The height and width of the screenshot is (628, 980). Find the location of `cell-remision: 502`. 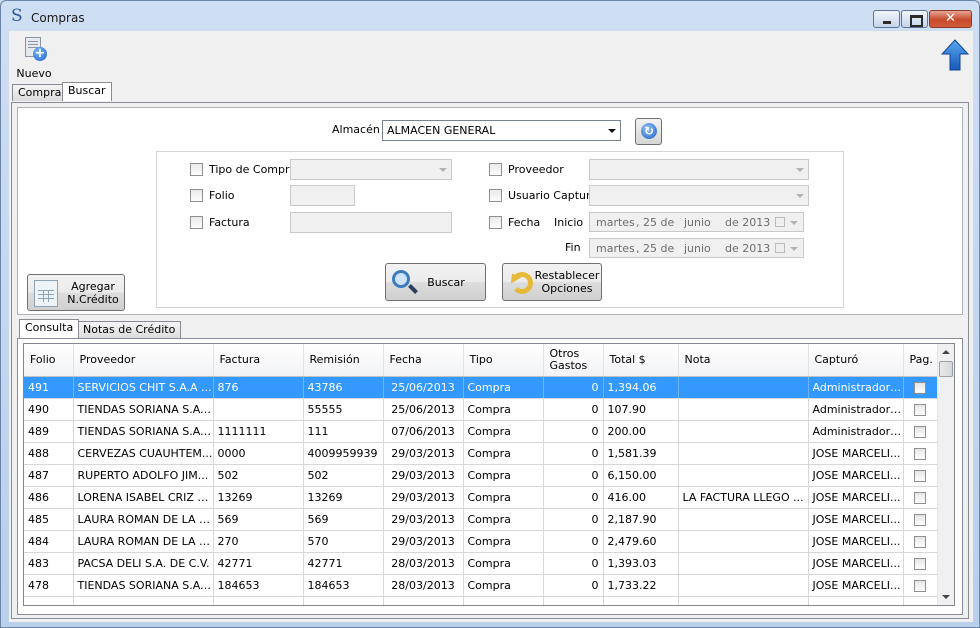

cell-remision: 502 is located at coordinates (343, 475).